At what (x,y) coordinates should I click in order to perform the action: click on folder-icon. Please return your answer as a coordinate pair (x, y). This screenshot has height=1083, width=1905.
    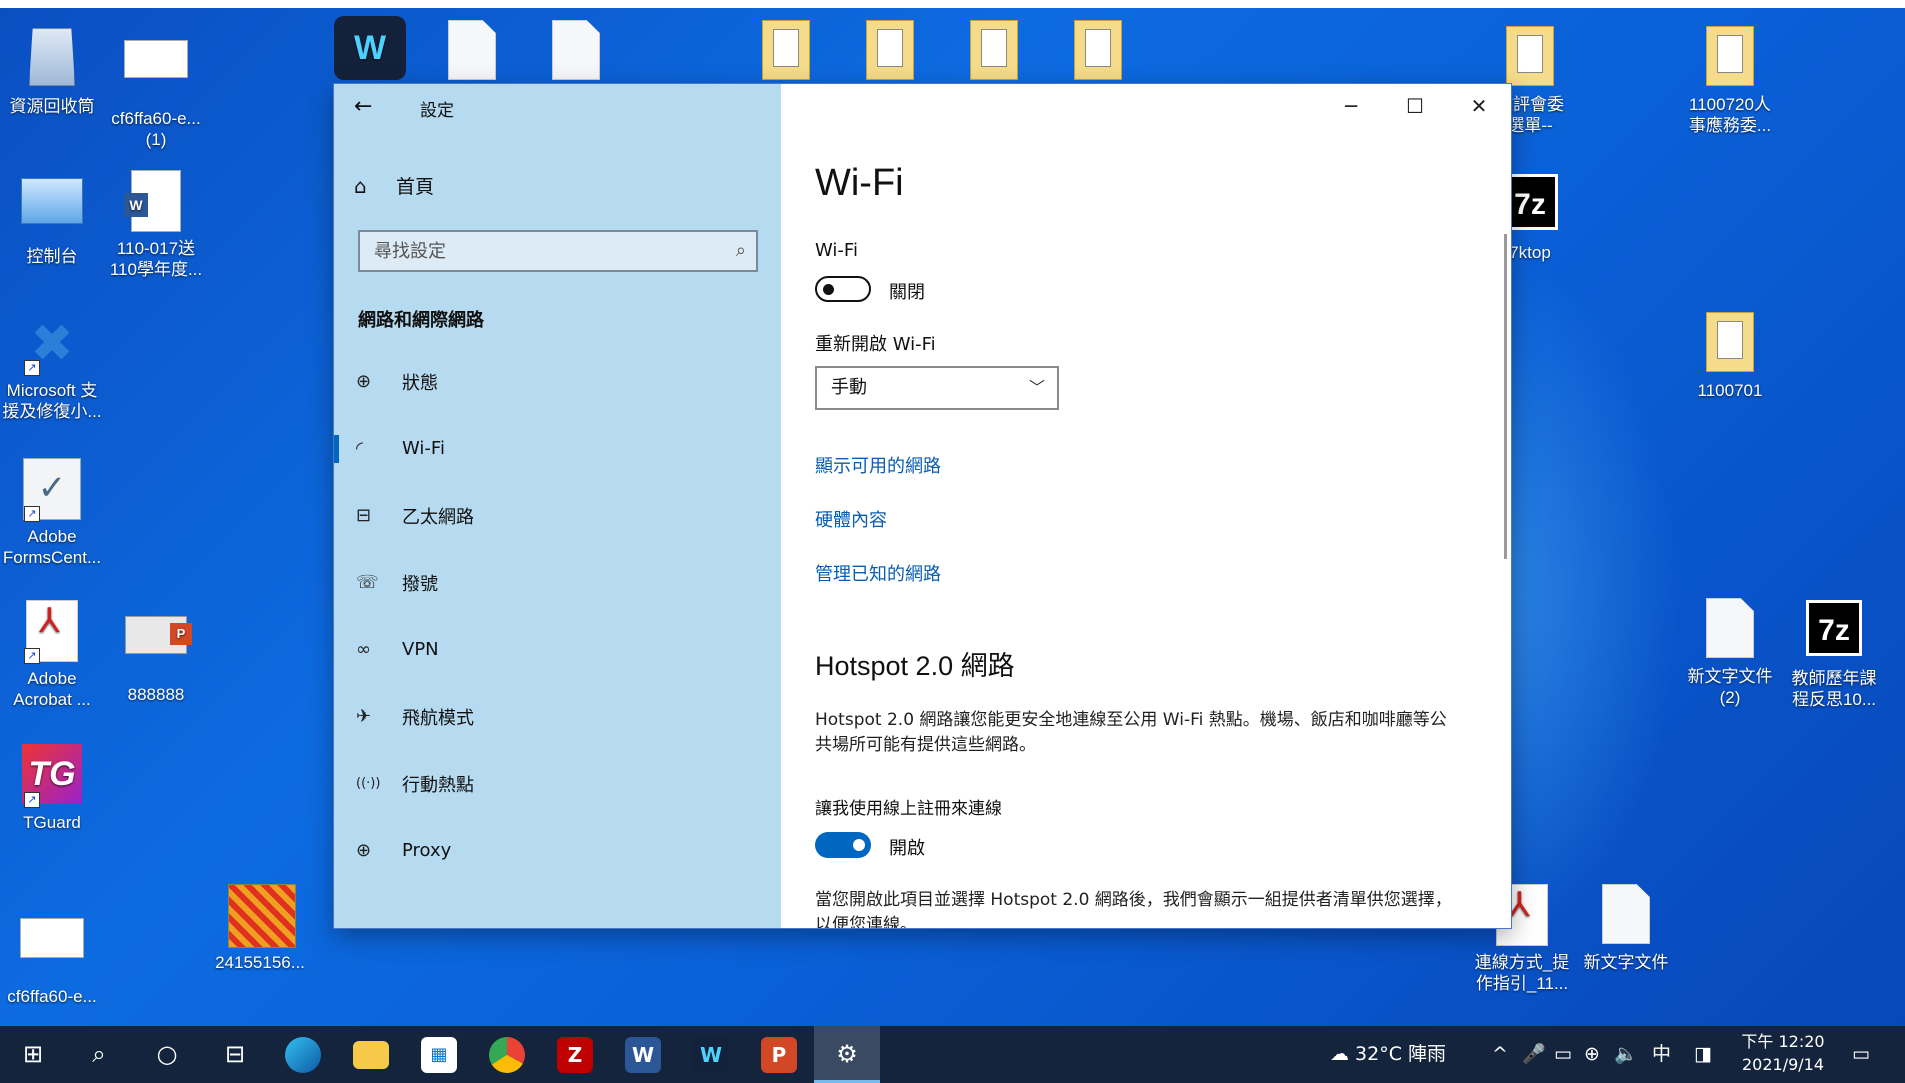
    Looking at the image, I should click on (1730, 344).